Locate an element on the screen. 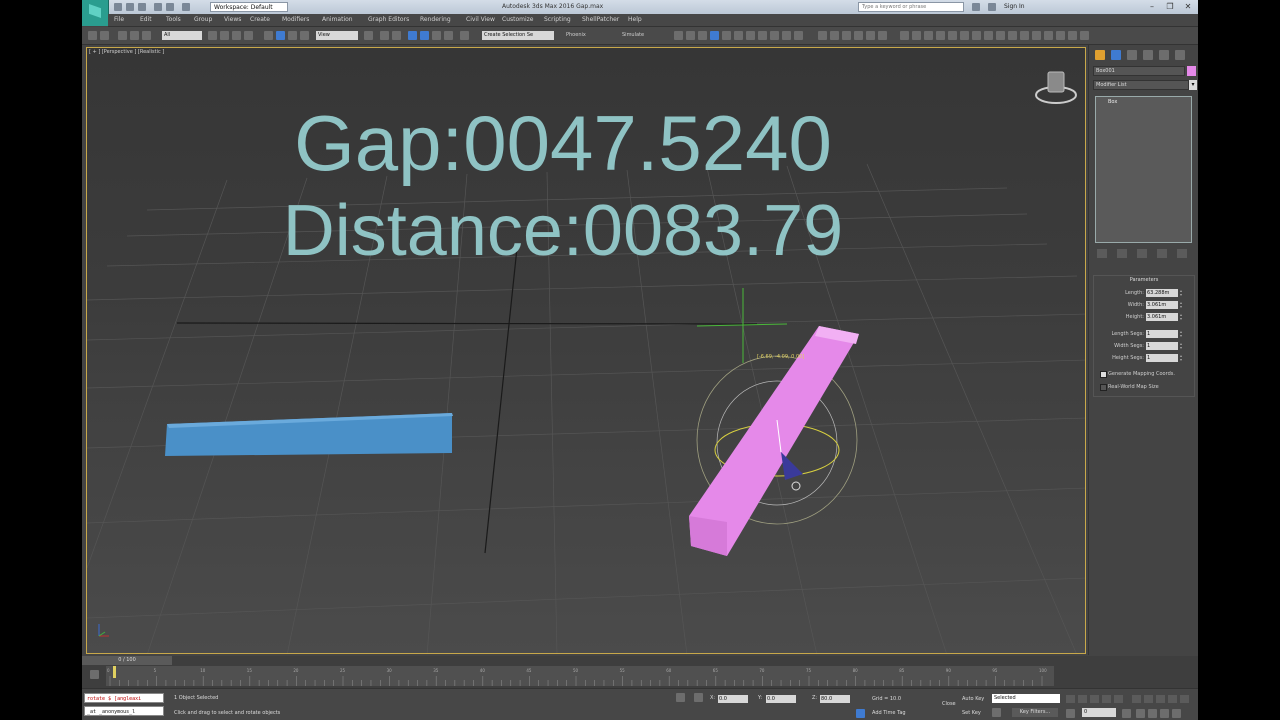  orbit-icon is located at coordinates (1164, 713).